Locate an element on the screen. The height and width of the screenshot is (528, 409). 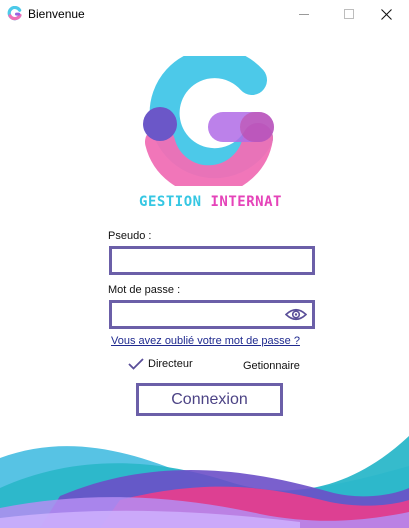
pseudo-field is located at coordinates (212, 260).